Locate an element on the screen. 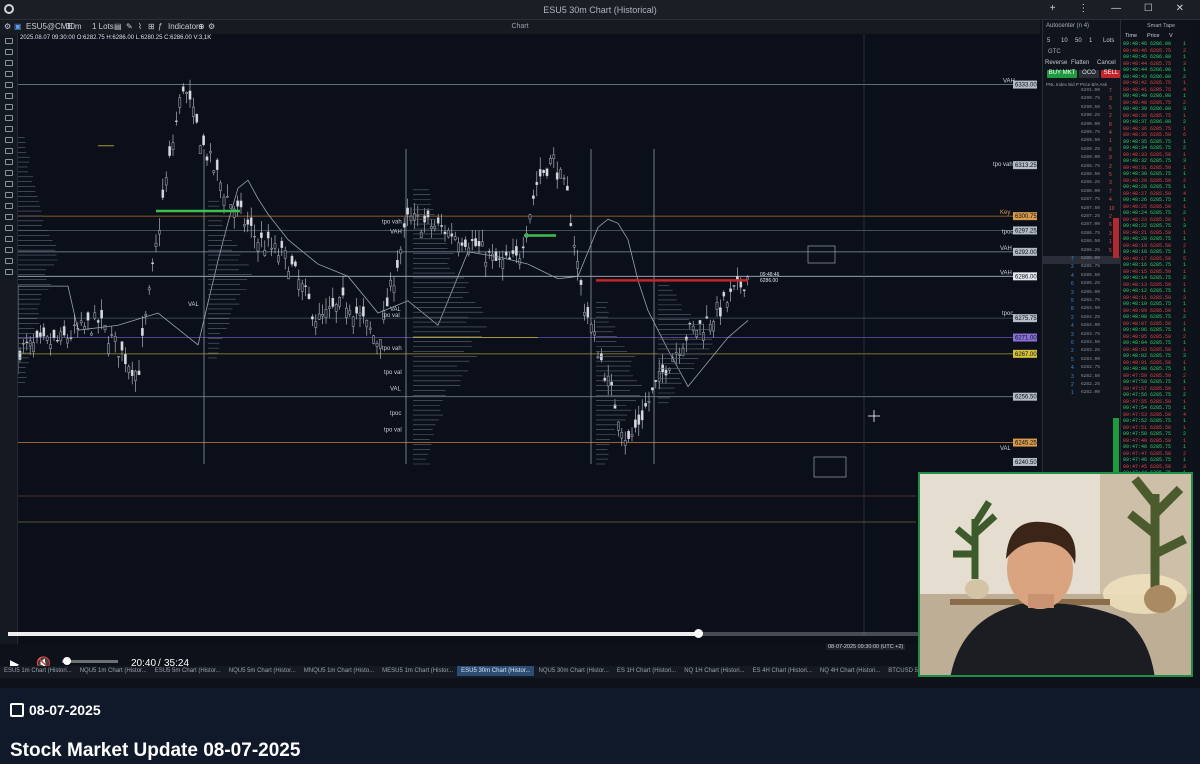 The image size is (1200, 764). ray-tool-icon is located at coordinates (8, 74).